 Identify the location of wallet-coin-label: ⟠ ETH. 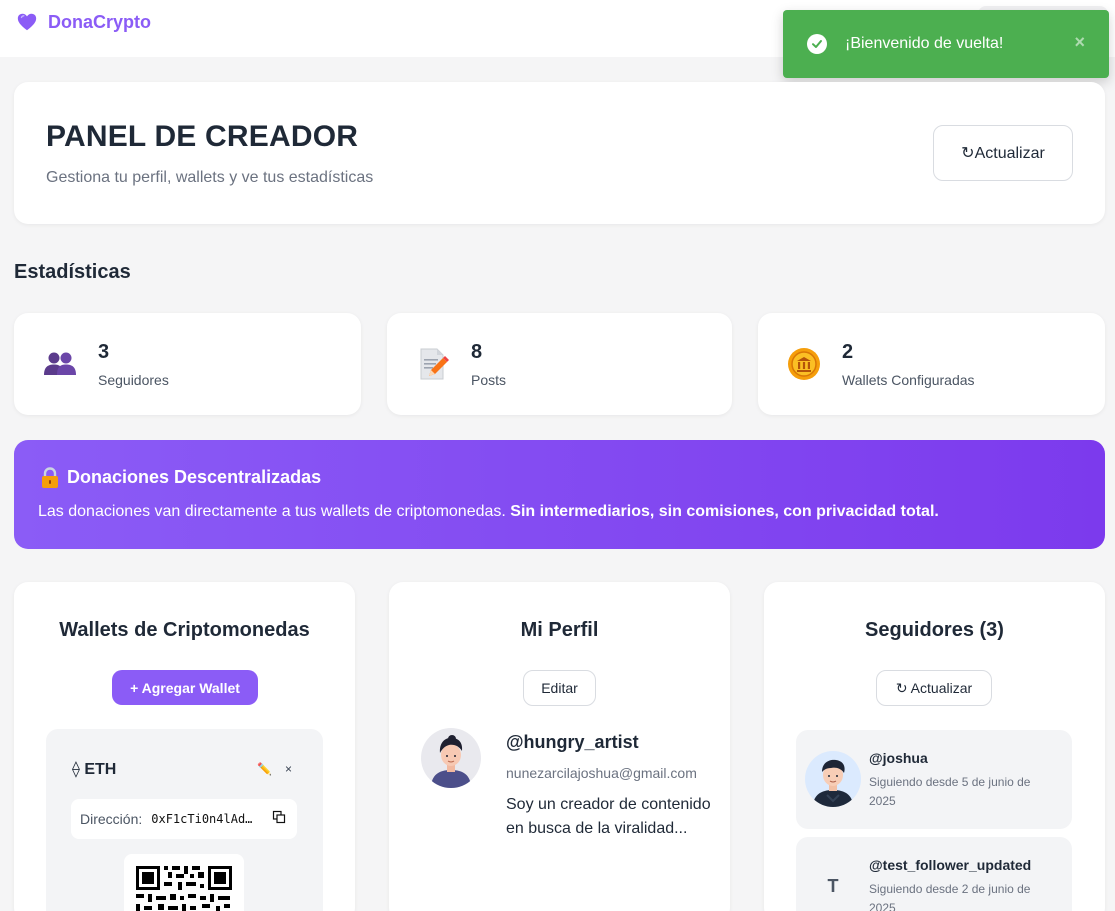
(94, 769).